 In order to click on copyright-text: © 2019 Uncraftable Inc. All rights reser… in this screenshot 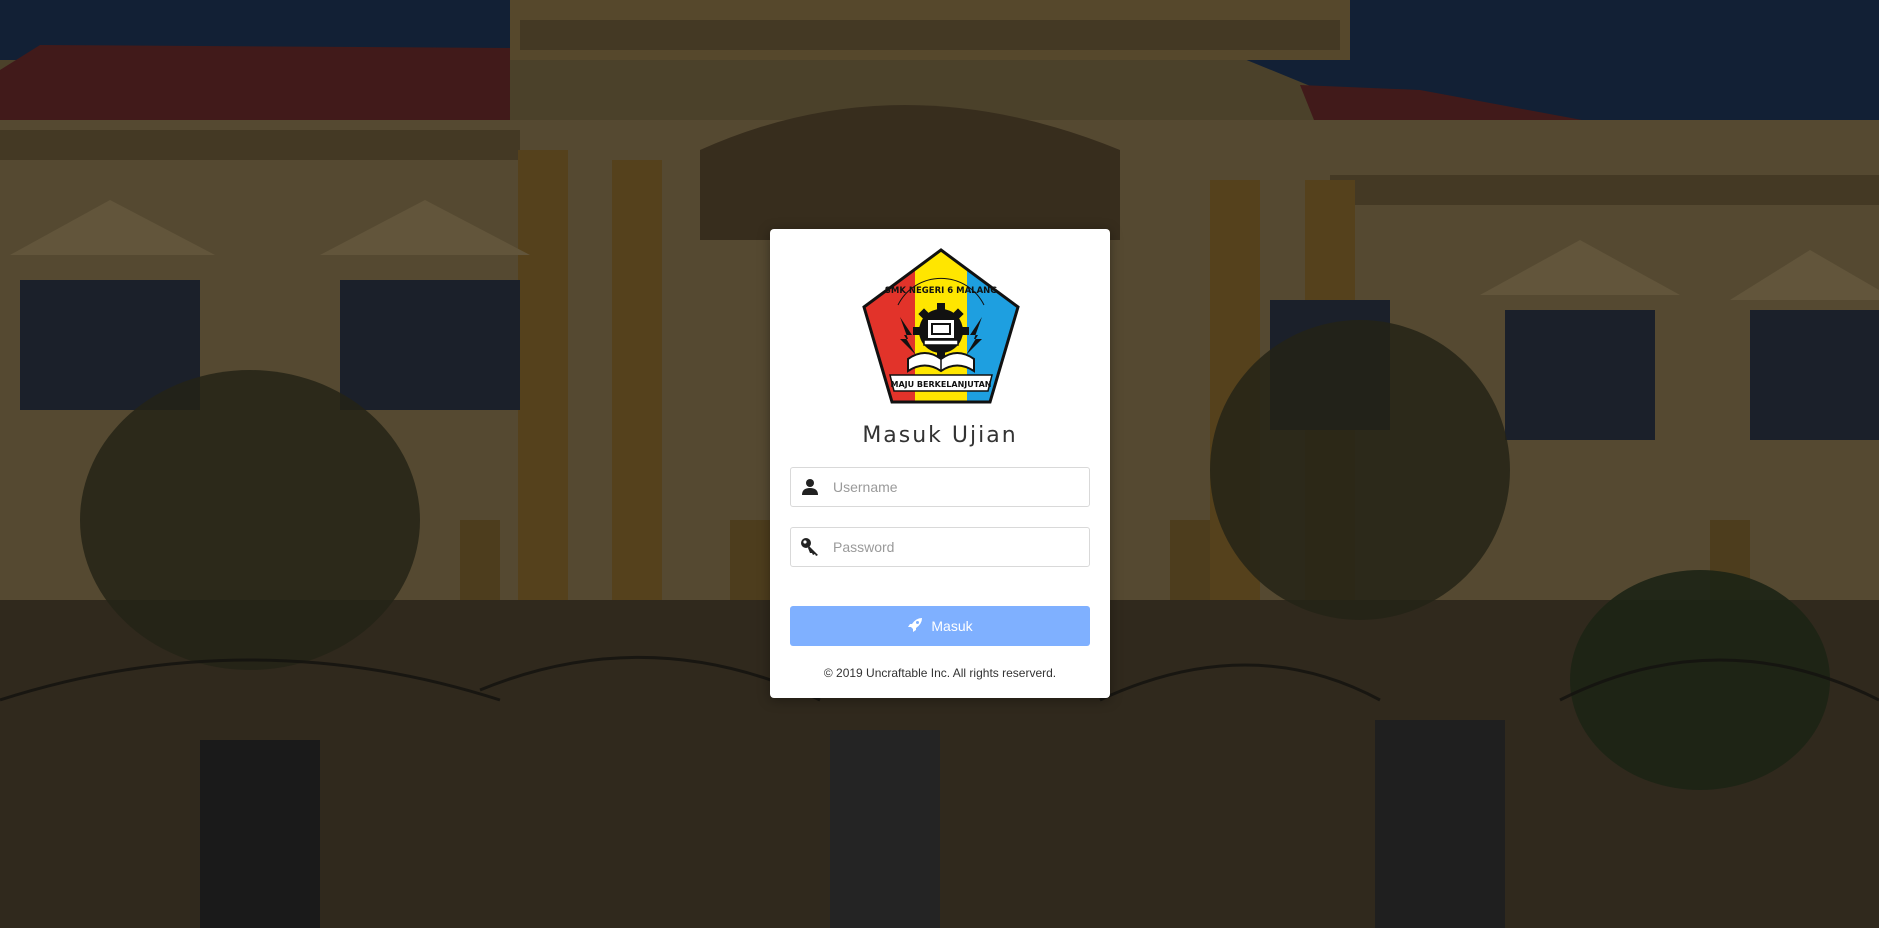, I will do `click(940, 673)`.